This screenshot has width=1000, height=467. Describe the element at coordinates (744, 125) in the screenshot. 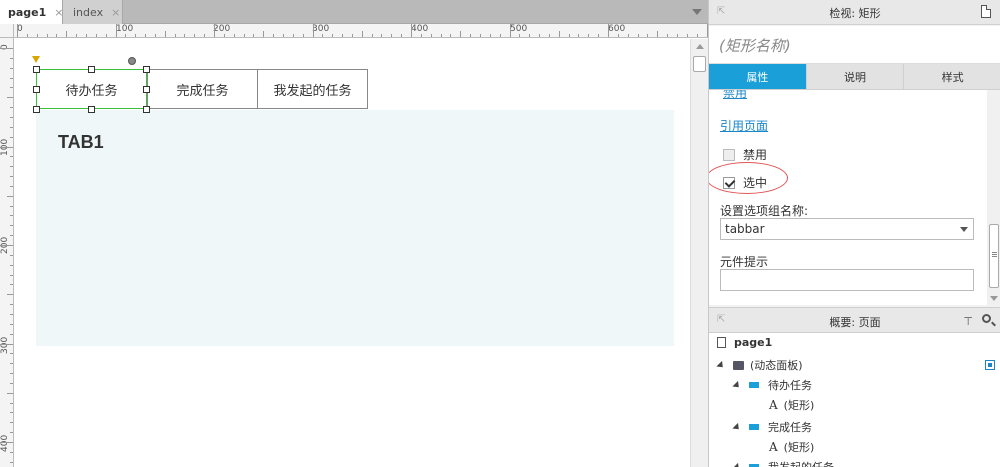

I see `reference-page-link: 引用页面` at that location.